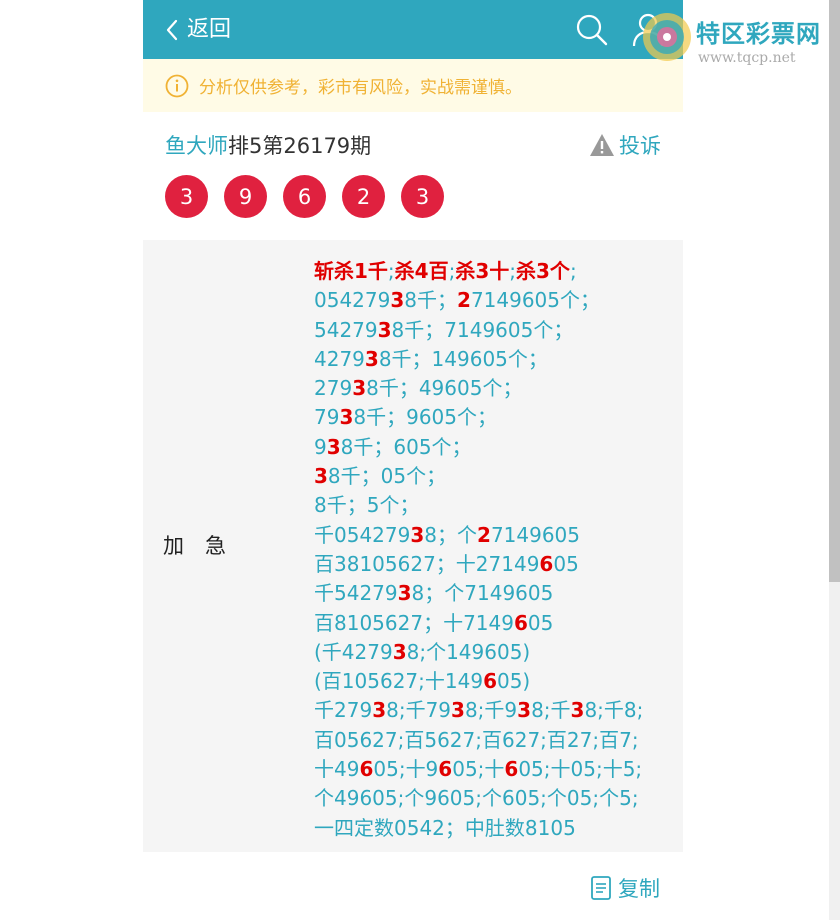 This screenshot has height=920, width=840. Describe the element at coordinates (304, 196) in the screenshot. I see `draw-ball-3: 6` at that location.